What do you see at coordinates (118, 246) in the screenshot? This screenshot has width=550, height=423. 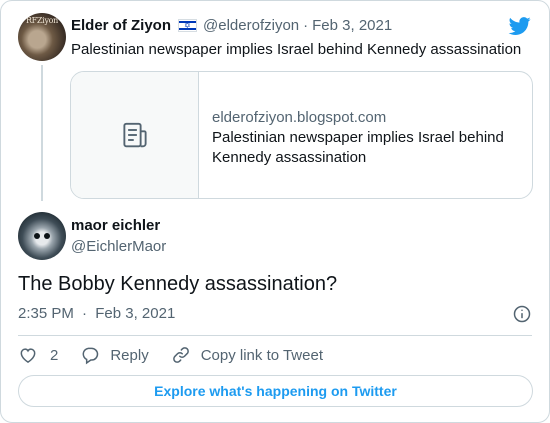 I see `reply-author-handle: @EichlerMaor` at bounding box center [118, 246].